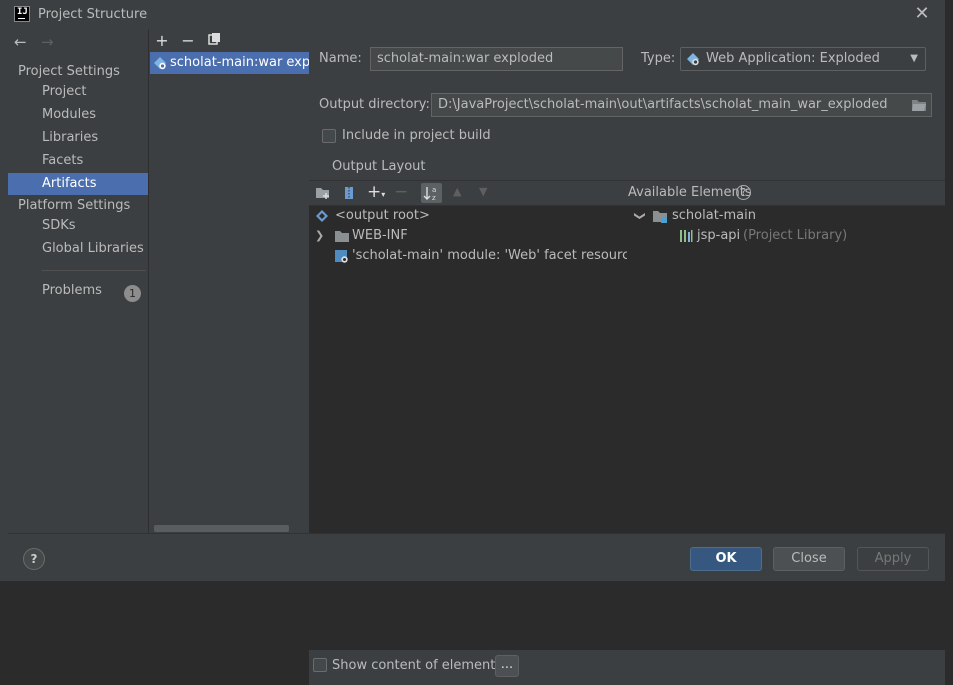 This screenshot has width=953, height=685. Describe the element at coordinates (660, 217) in the screenshot. I see `module-folder-icon` at that location.